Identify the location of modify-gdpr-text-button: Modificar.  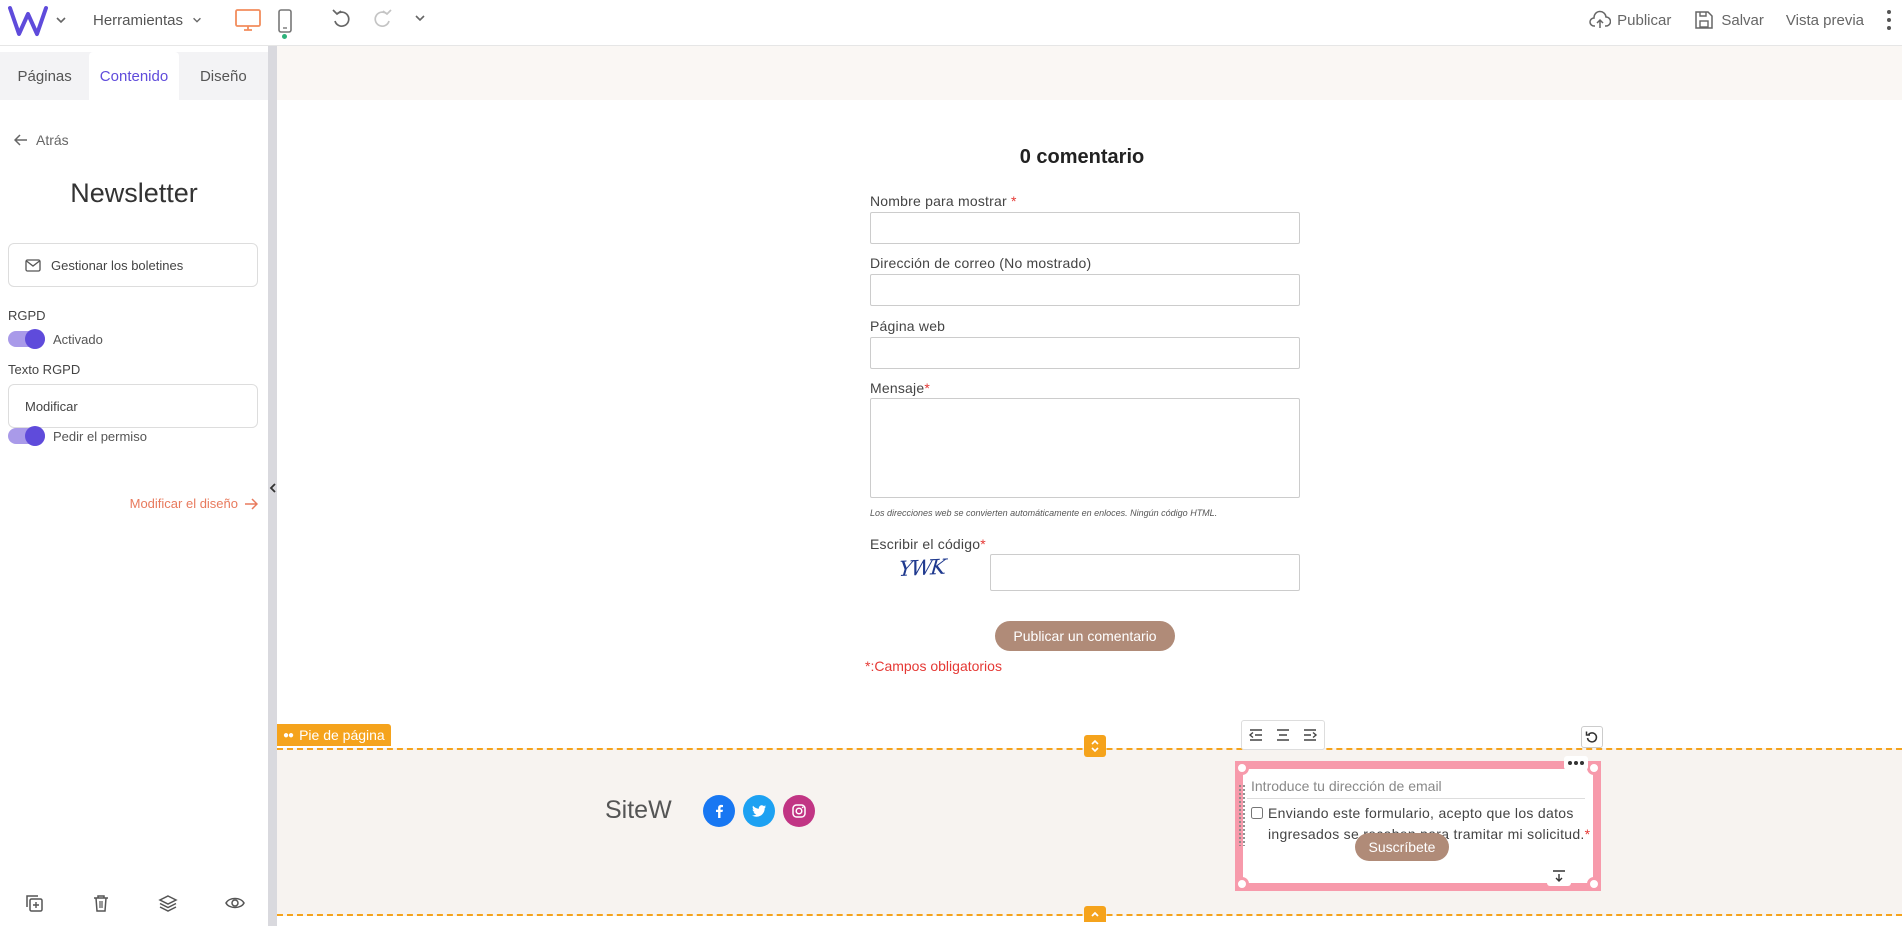
(133, 406).